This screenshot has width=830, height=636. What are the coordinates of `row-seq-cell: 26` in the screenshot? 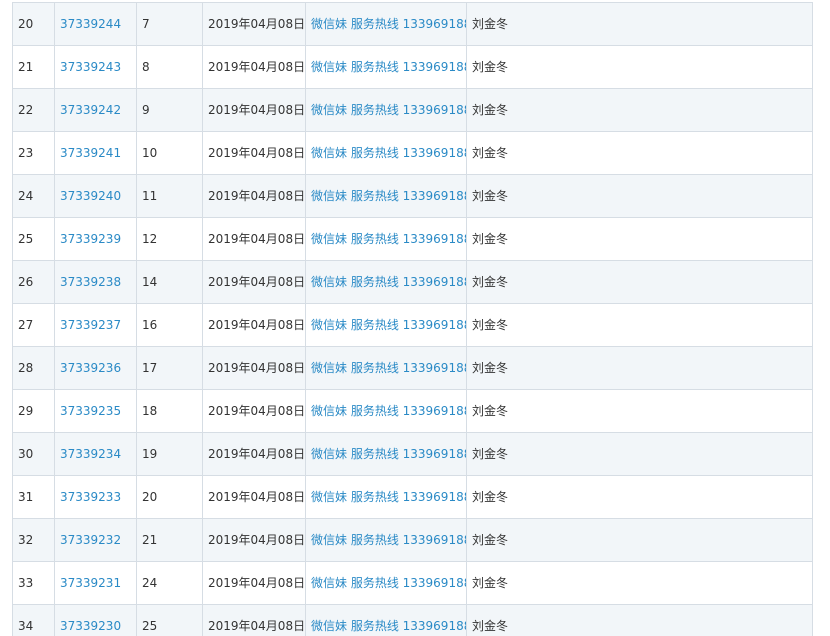 It's located at (33, 282).